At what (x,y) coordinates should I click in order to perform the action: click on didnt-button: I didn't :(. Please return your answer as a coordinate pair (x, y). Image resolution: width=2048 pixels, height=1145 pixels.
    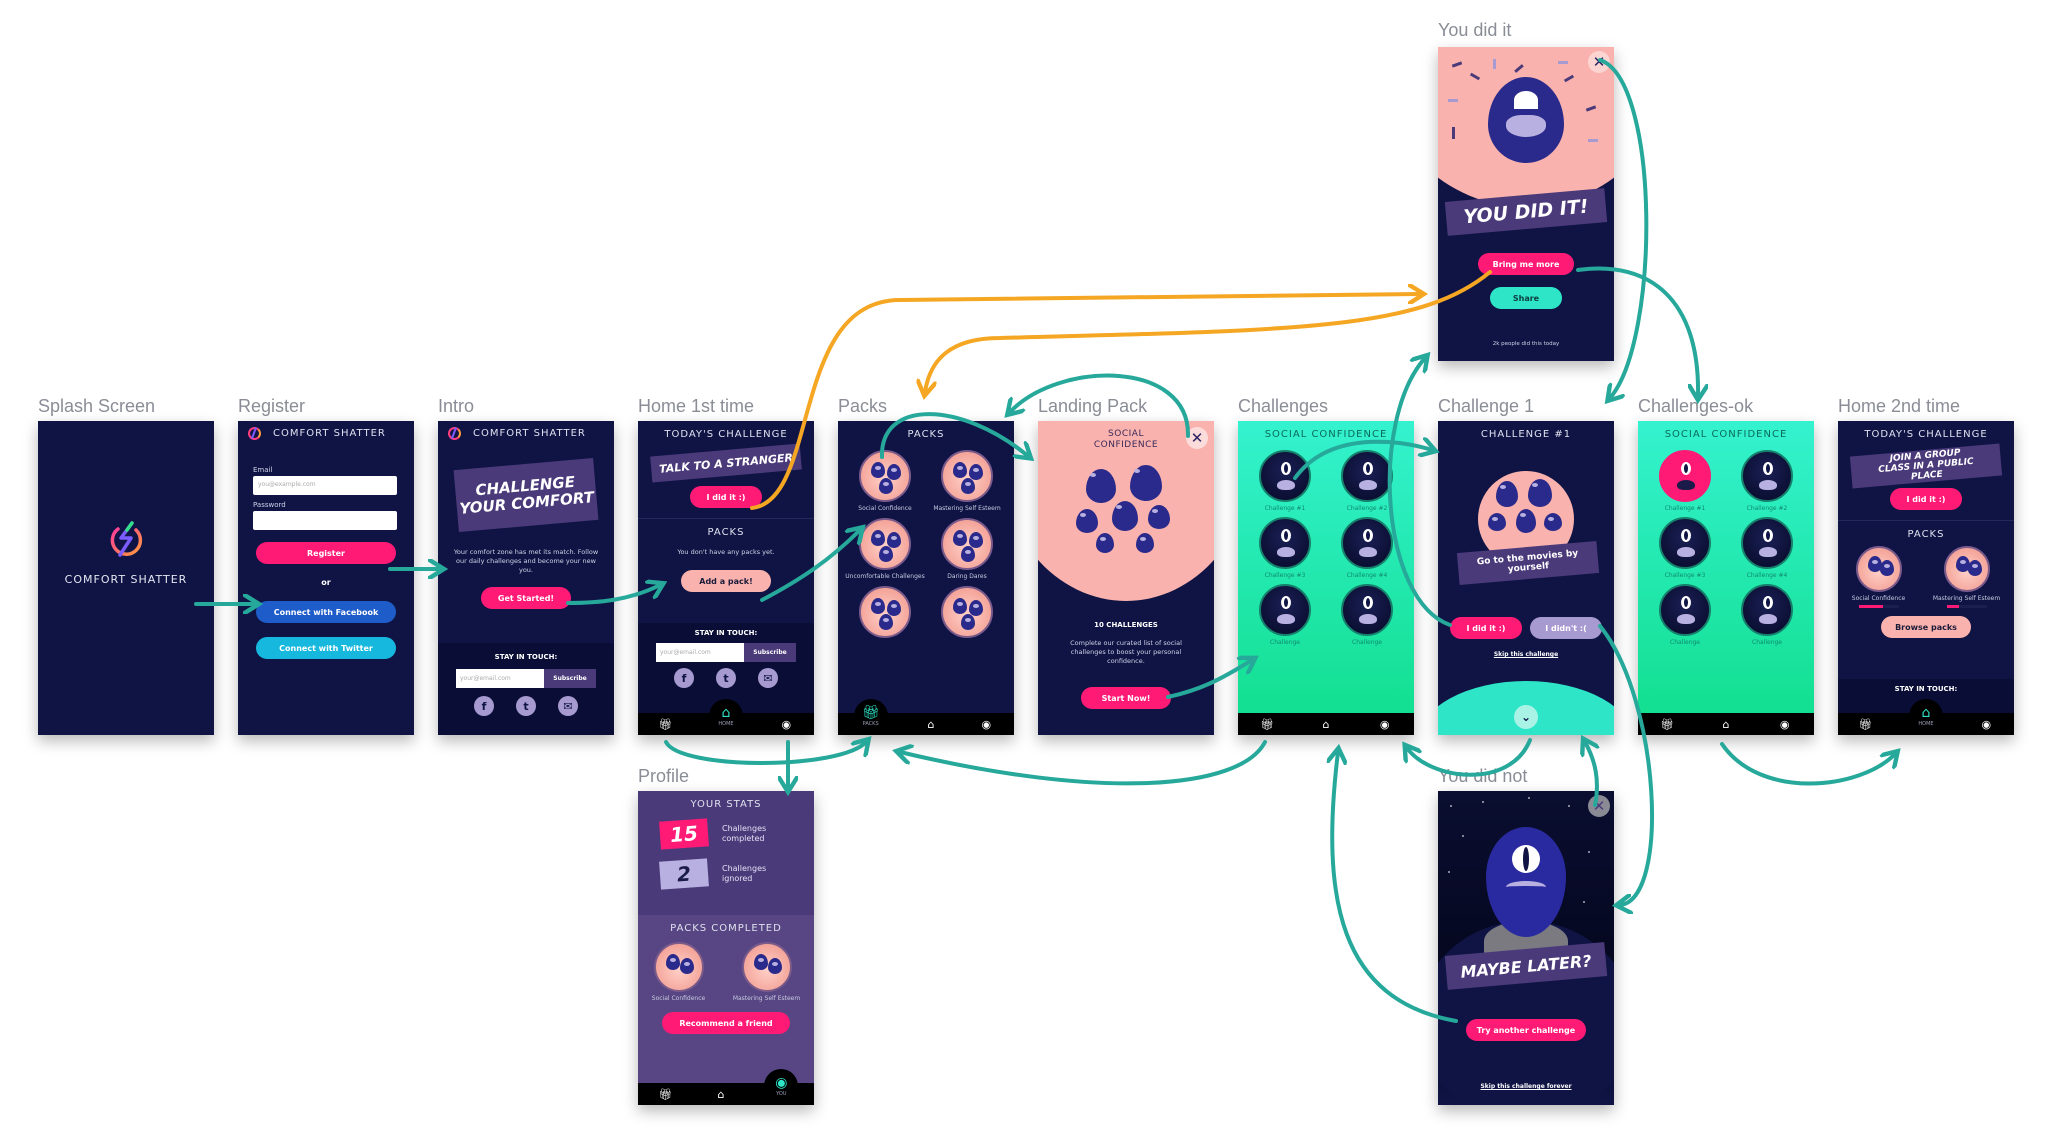
    Looking at the image, I should click on (1566, 628).